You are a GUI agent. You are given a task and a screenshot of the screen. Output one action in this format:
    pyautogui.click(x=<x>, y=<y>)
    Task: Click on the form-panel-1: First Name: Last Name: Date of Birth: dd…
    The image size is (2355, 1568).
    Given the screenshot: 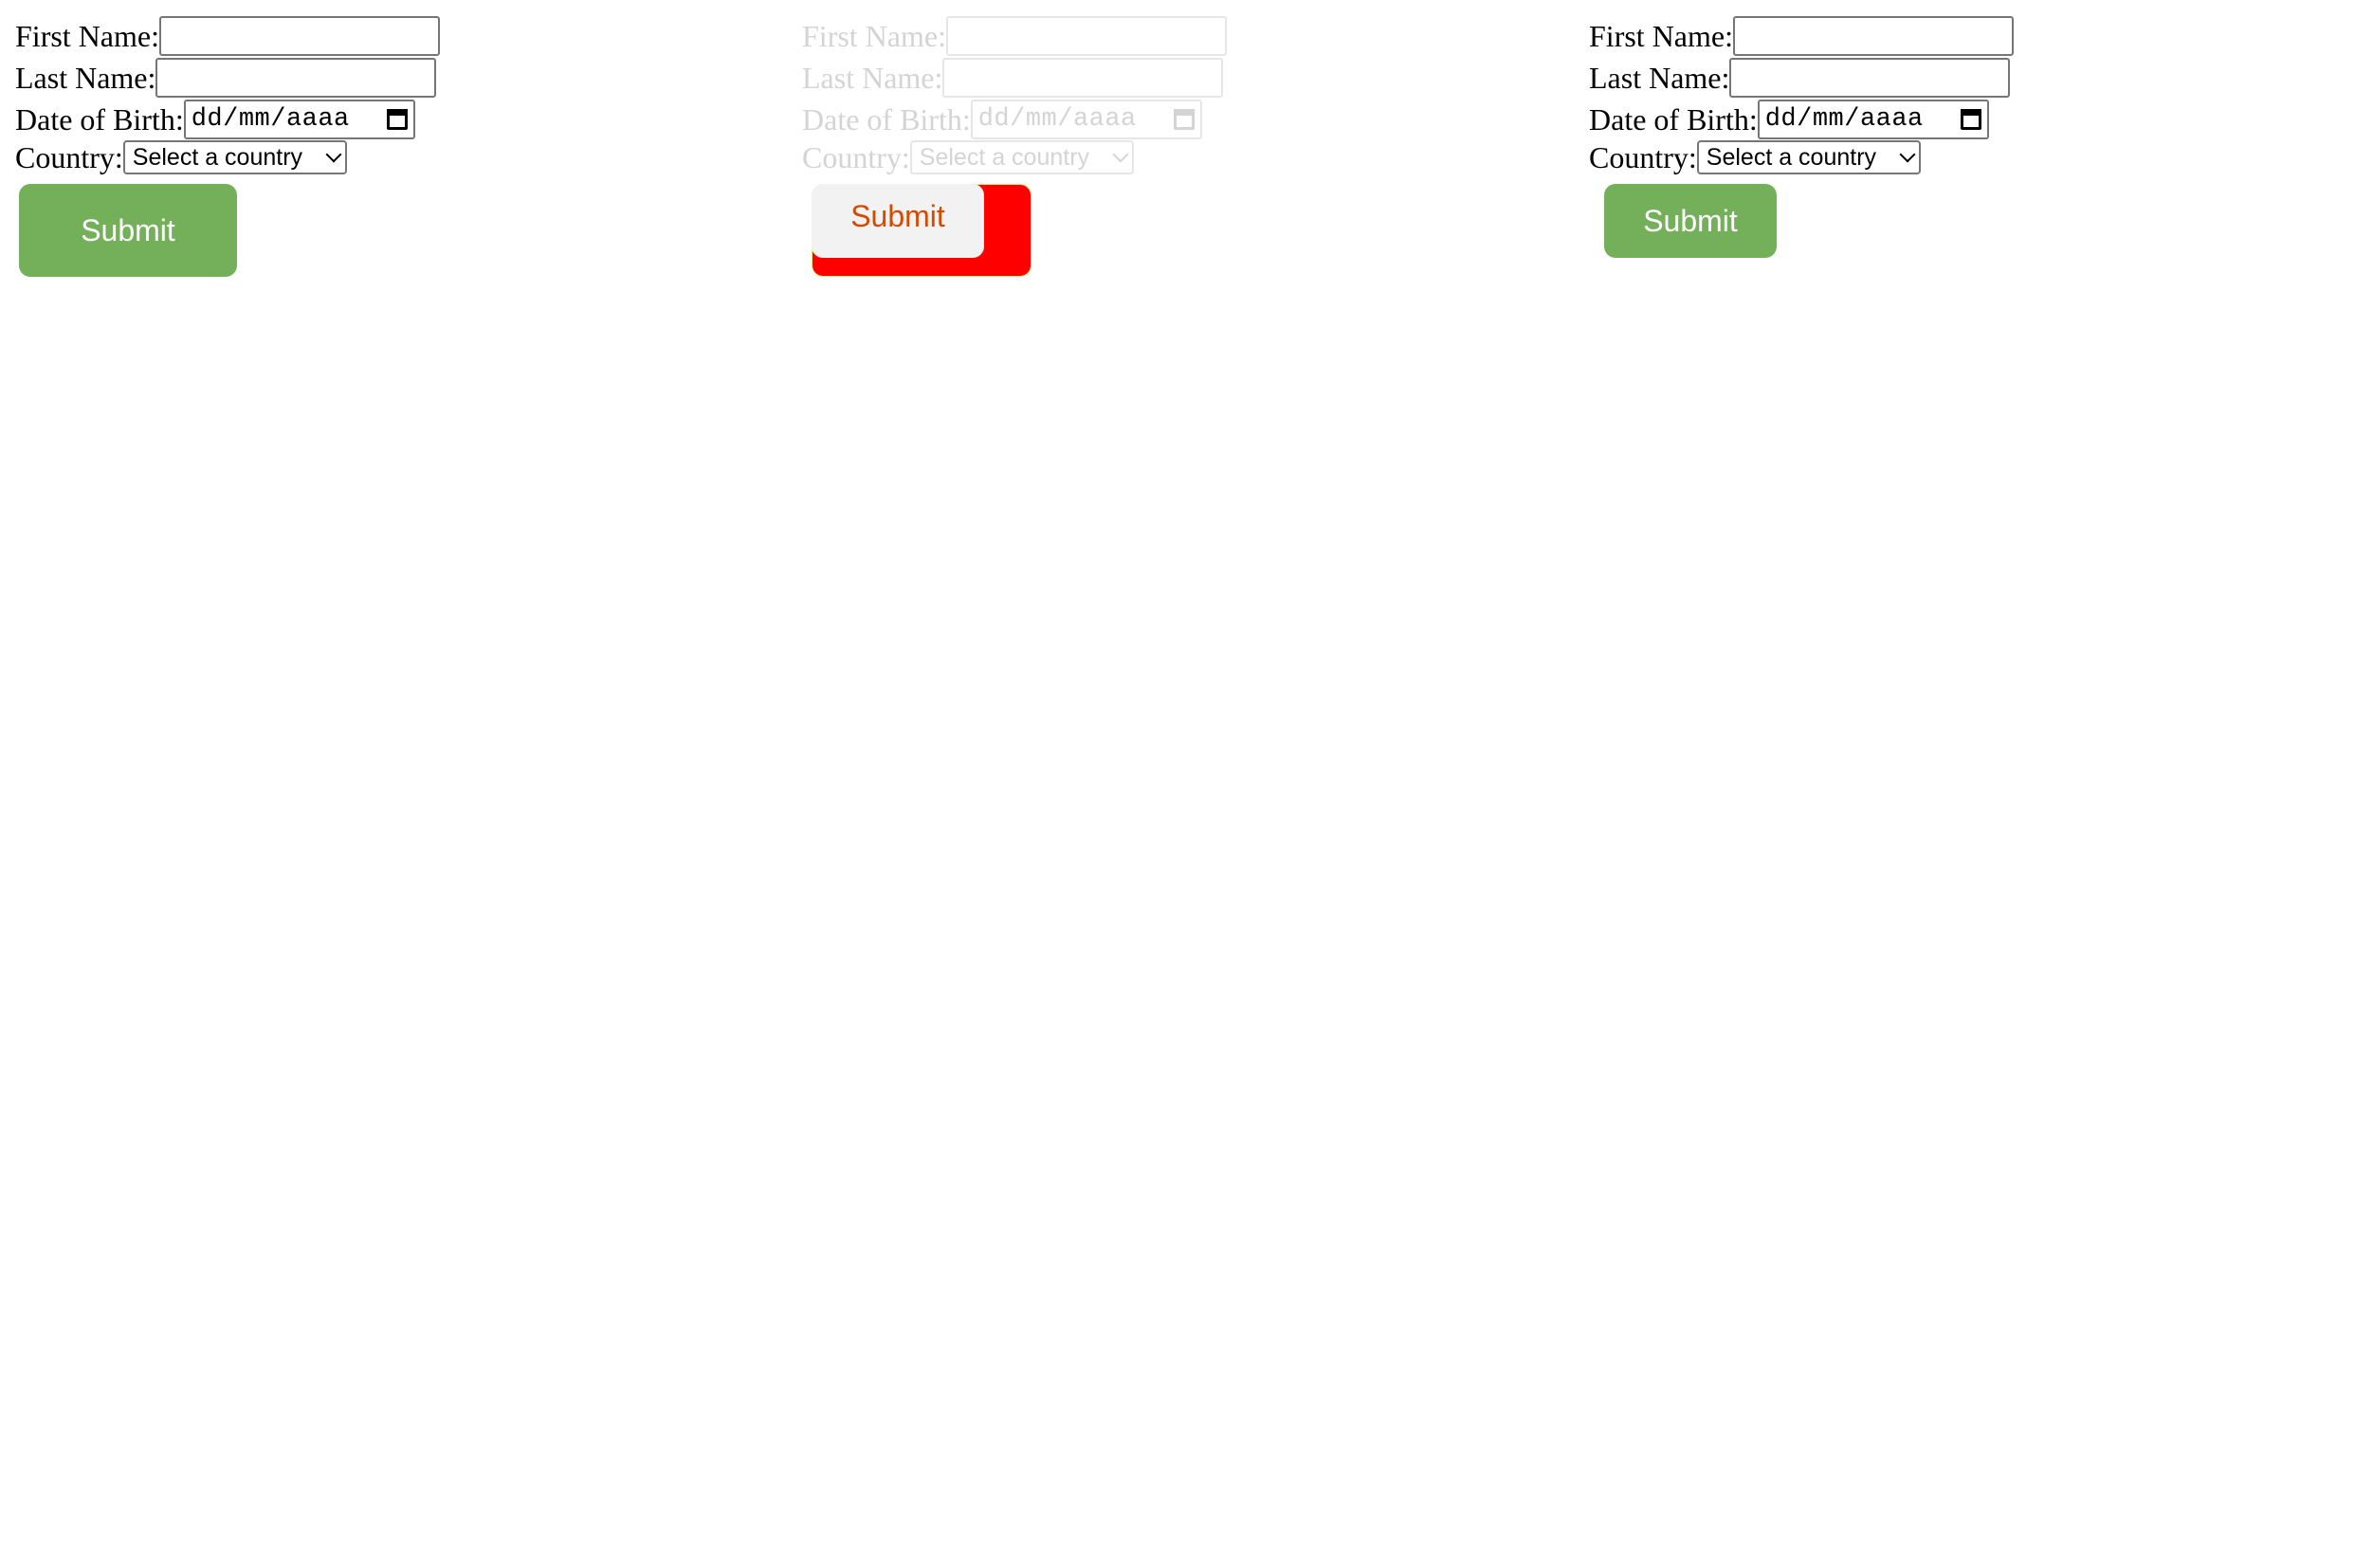 What is the action you would take?
    pyautogui.click(x=393, y=151)
    